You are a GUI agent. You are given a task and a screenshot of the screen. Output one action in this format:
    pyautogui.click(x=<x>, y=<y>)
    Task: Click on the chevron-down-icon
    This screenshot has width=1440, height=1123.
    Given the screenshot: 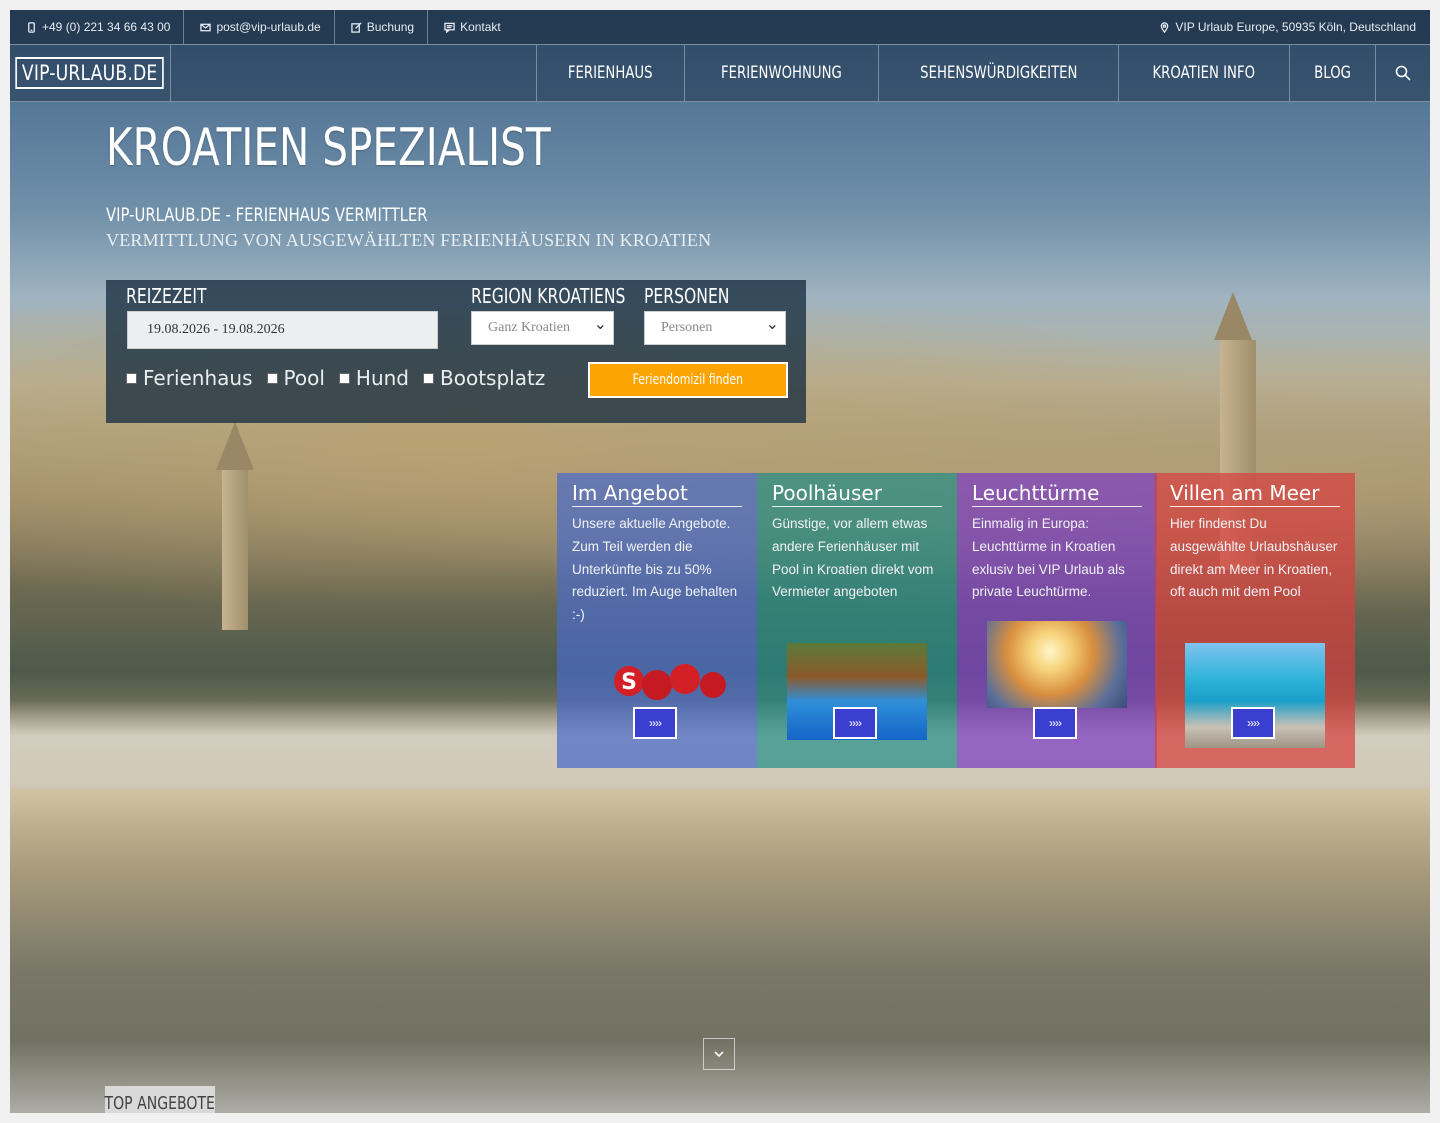 What is the action you would take?
    pyautogui.click(x=719, y=1054)
    